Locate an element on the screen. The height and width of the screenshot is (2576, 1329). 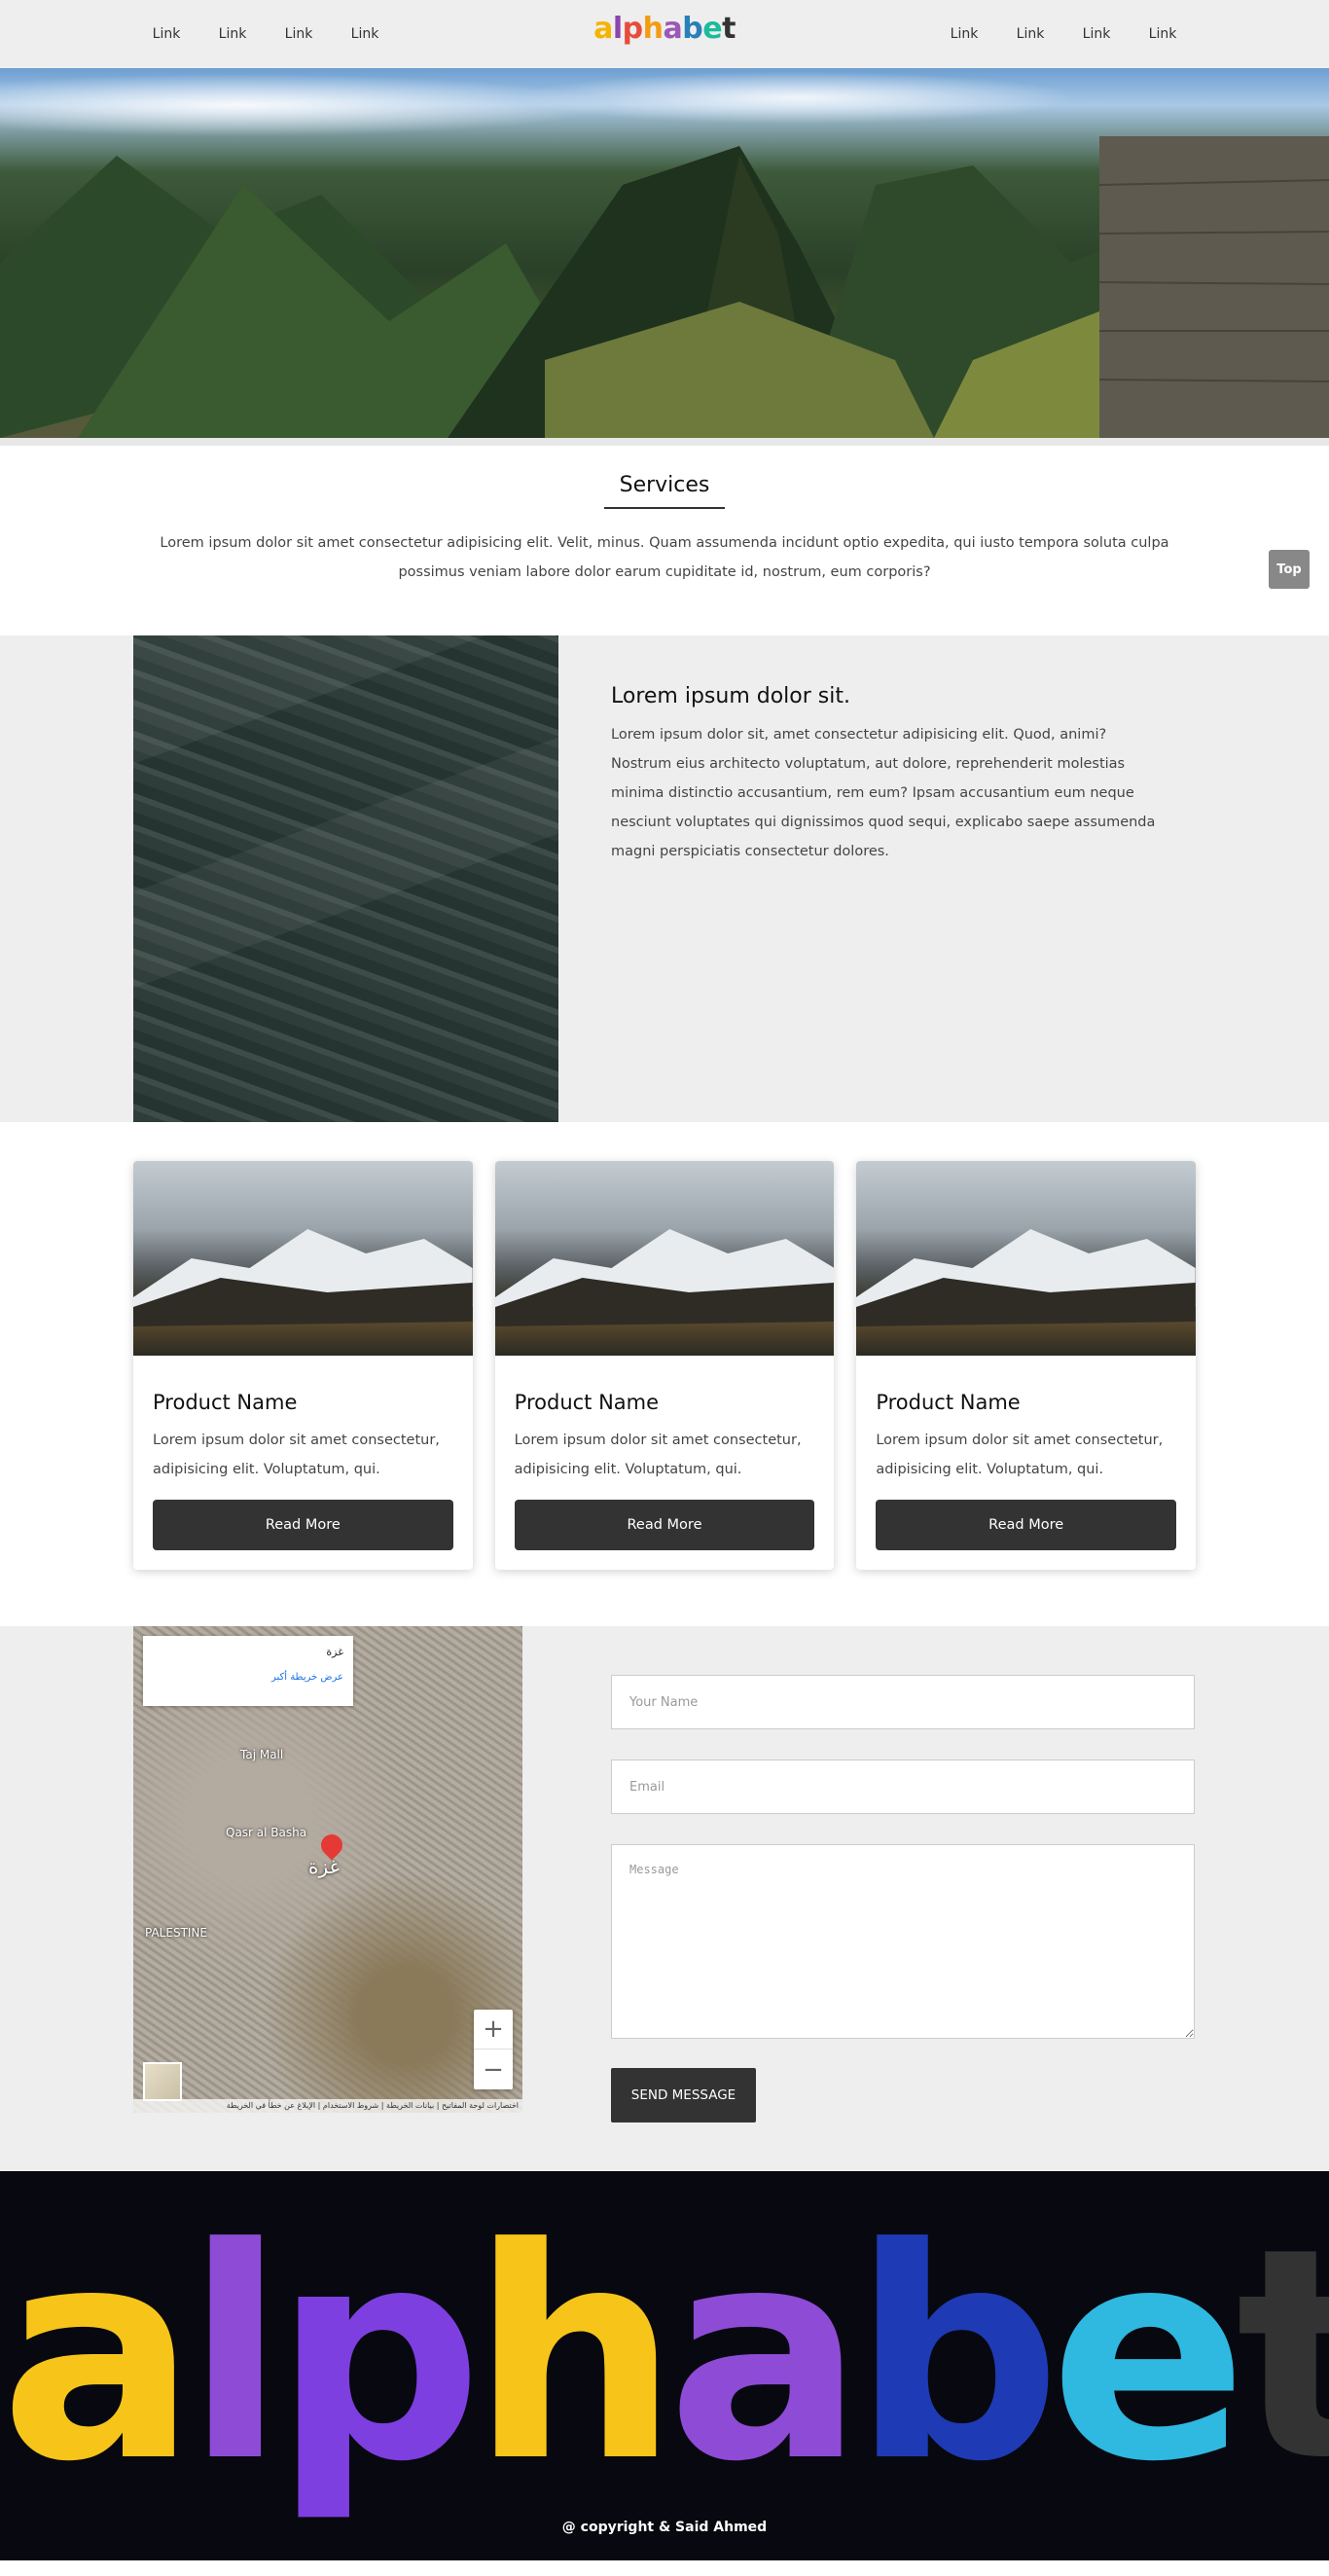
zoom-out-button: − is located at coordinates (493, 2069).